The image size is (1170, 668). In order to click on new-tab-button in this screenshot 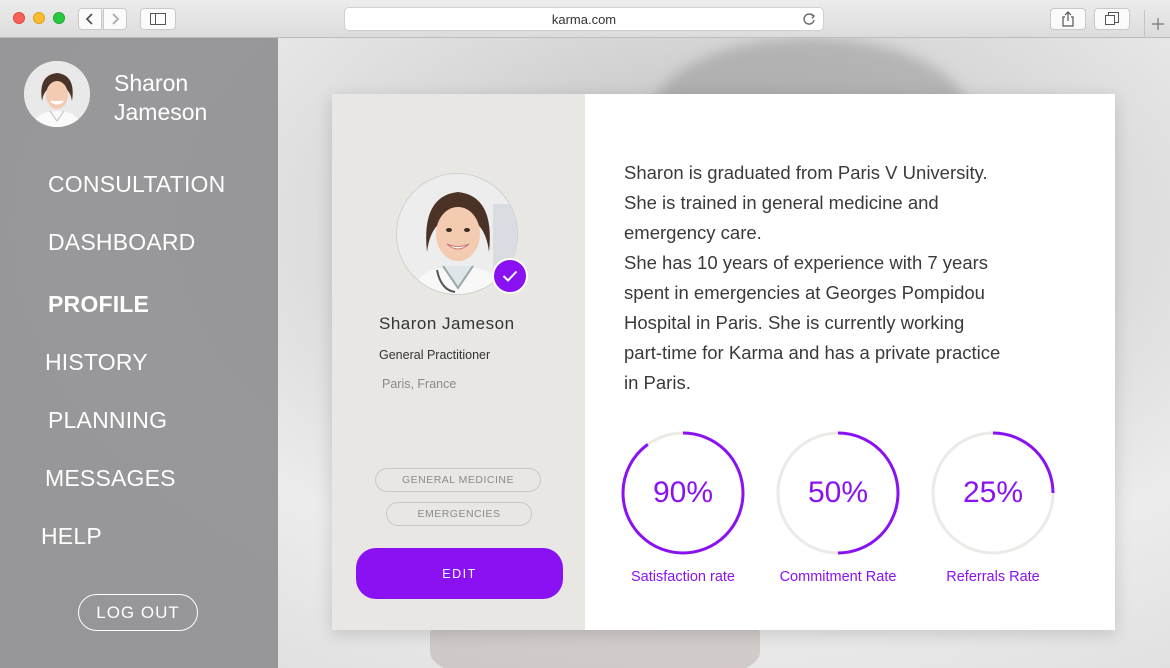, I will do `click(1157, 24)`.